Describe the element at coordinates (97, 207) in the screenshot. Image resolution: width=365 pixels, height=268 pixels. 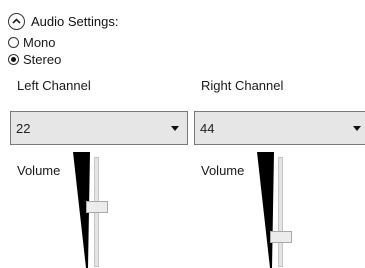
I see `left-volume-slider-thumb` at that location.